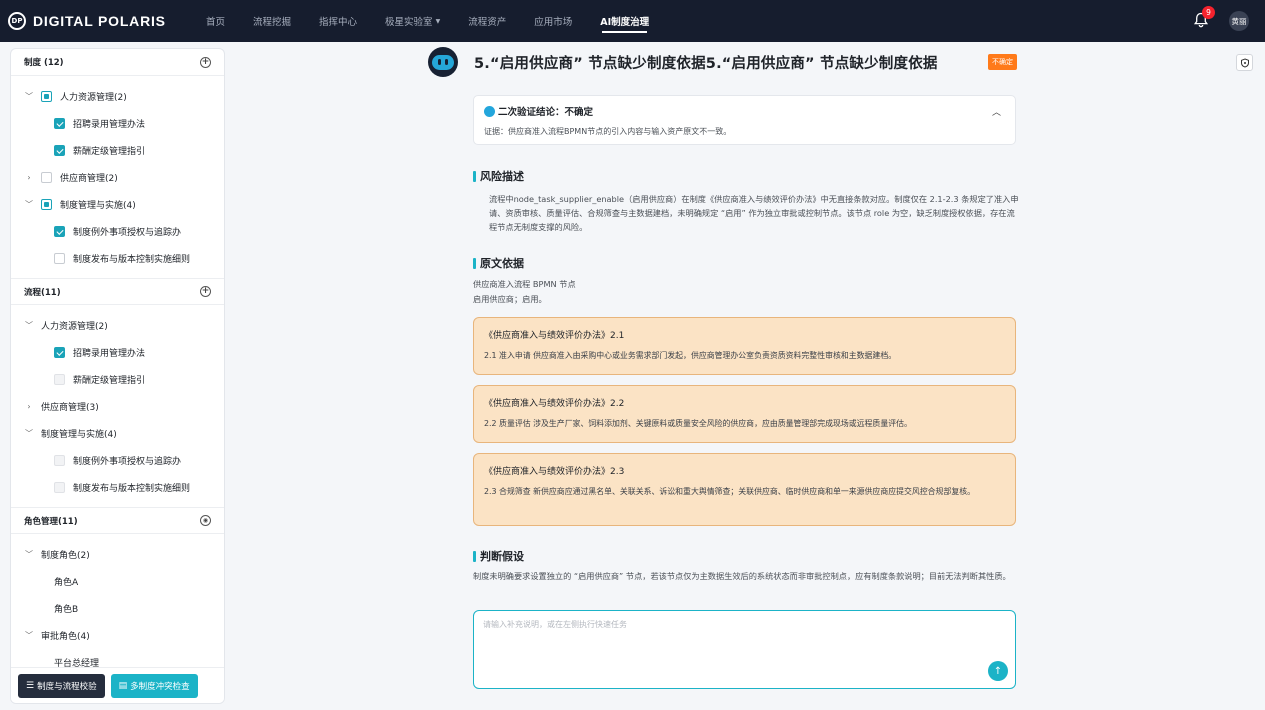 The width and height of the screenshot is (1265, 710). I want to click on tree-node: › 供应商管理(3), so click(117, 406).